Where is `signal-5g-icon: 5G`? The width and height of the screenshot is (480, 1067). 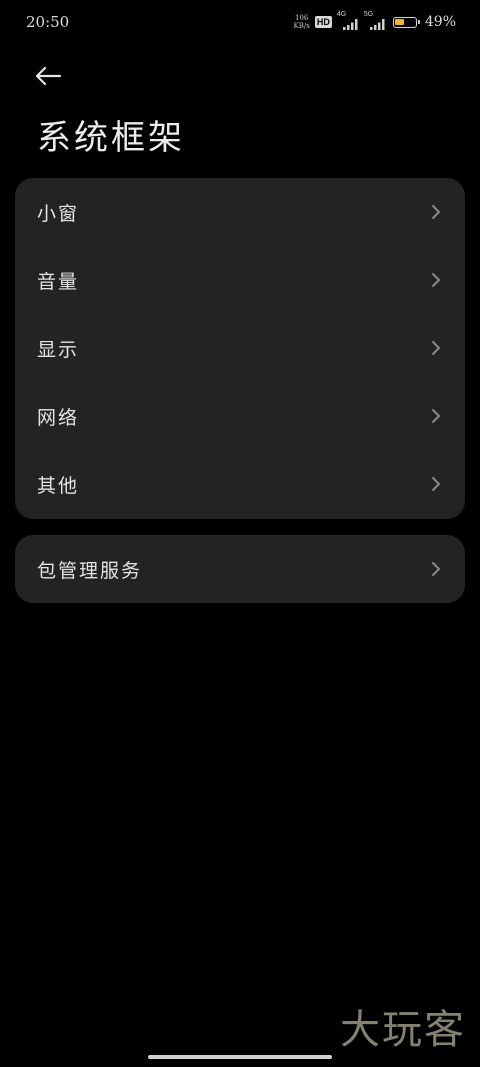 signal-5g-icon: 5G is located at coordinates (374, 20).